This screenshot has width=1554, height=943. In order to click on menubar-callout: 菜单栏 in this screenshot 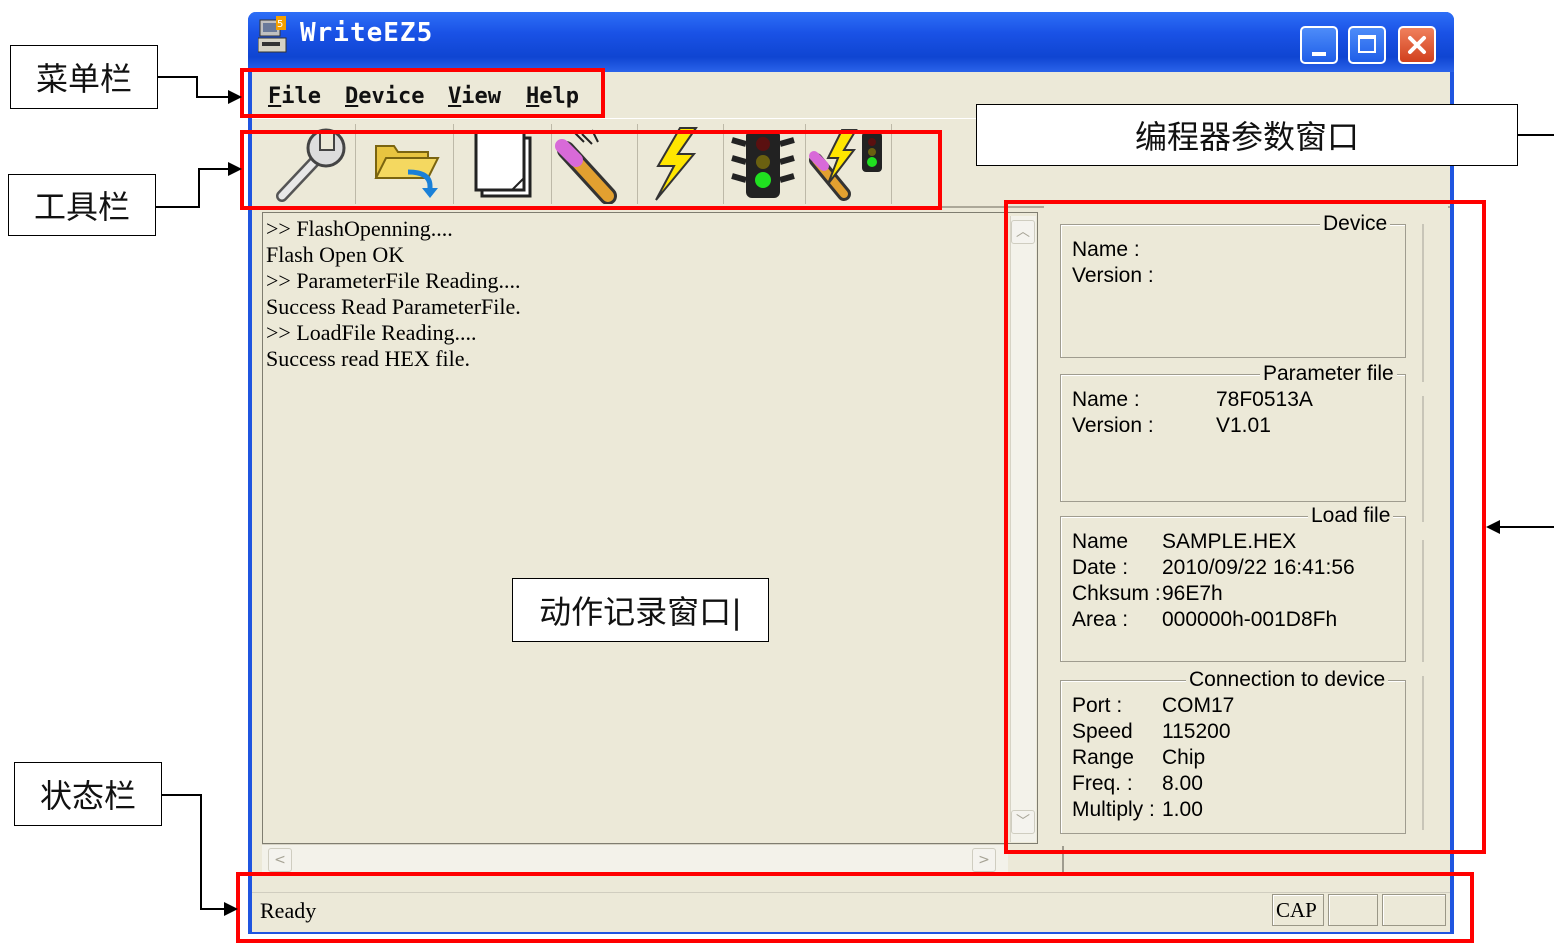, I will do `click(84, 77)`.